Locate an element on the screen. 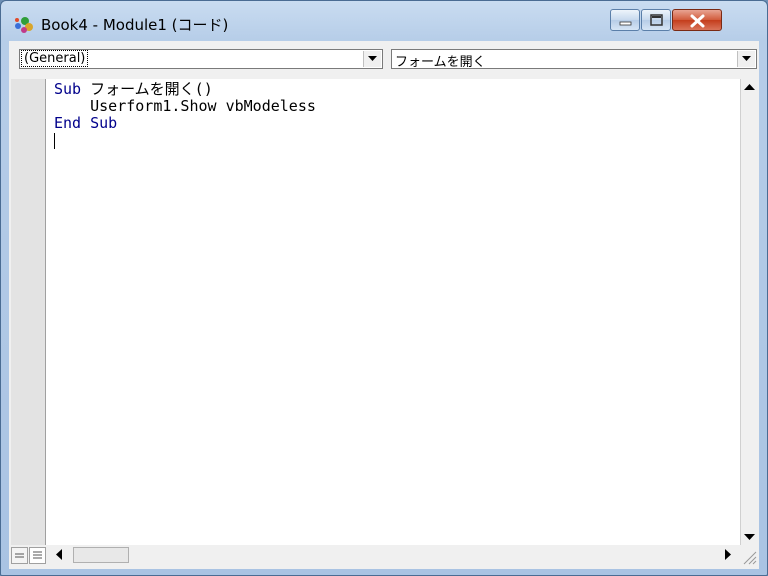 Image resolution: width=768 pixels, height=576 pixels. minimize-button is located at coordinates (625, 20).